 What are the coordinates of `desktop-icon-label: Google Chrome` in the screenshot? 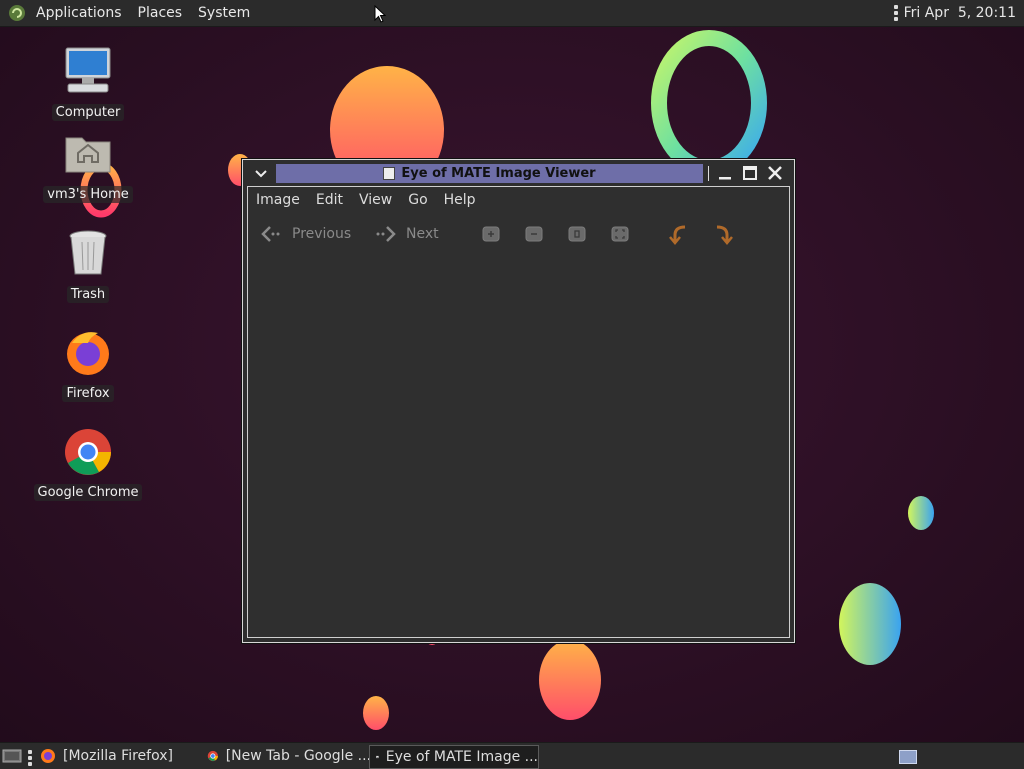 It's located at (88, 492).